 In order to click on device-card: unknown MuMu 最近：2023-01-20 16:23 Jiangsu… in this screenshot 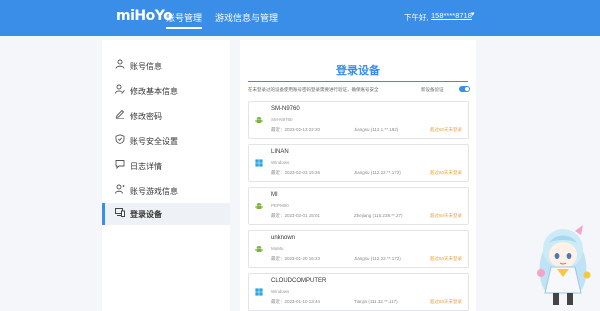, I will do `click(358, 249)`.